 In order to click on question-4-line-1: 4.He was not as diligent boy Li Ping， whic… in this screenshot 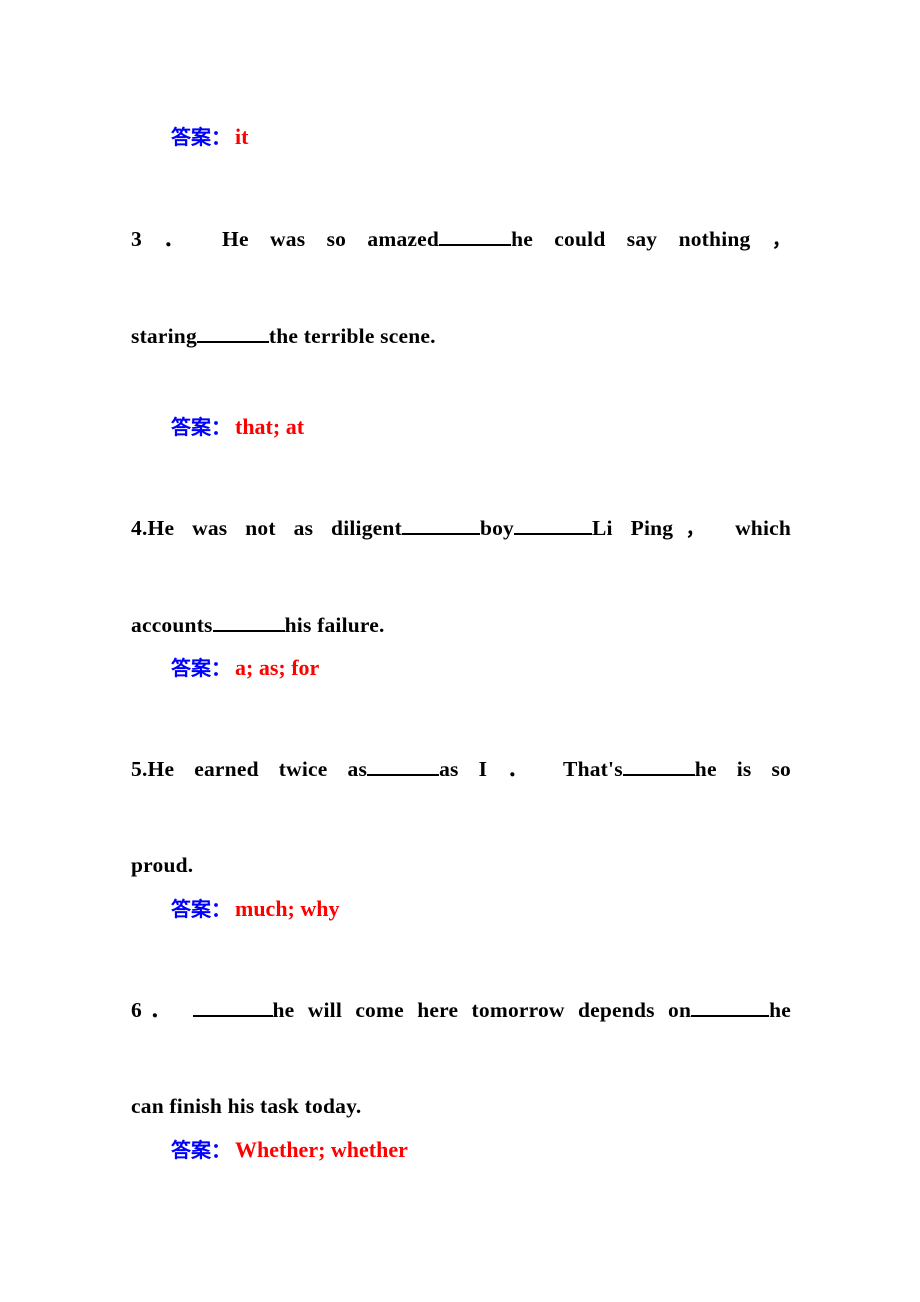, I will do `click(461, 552)`.